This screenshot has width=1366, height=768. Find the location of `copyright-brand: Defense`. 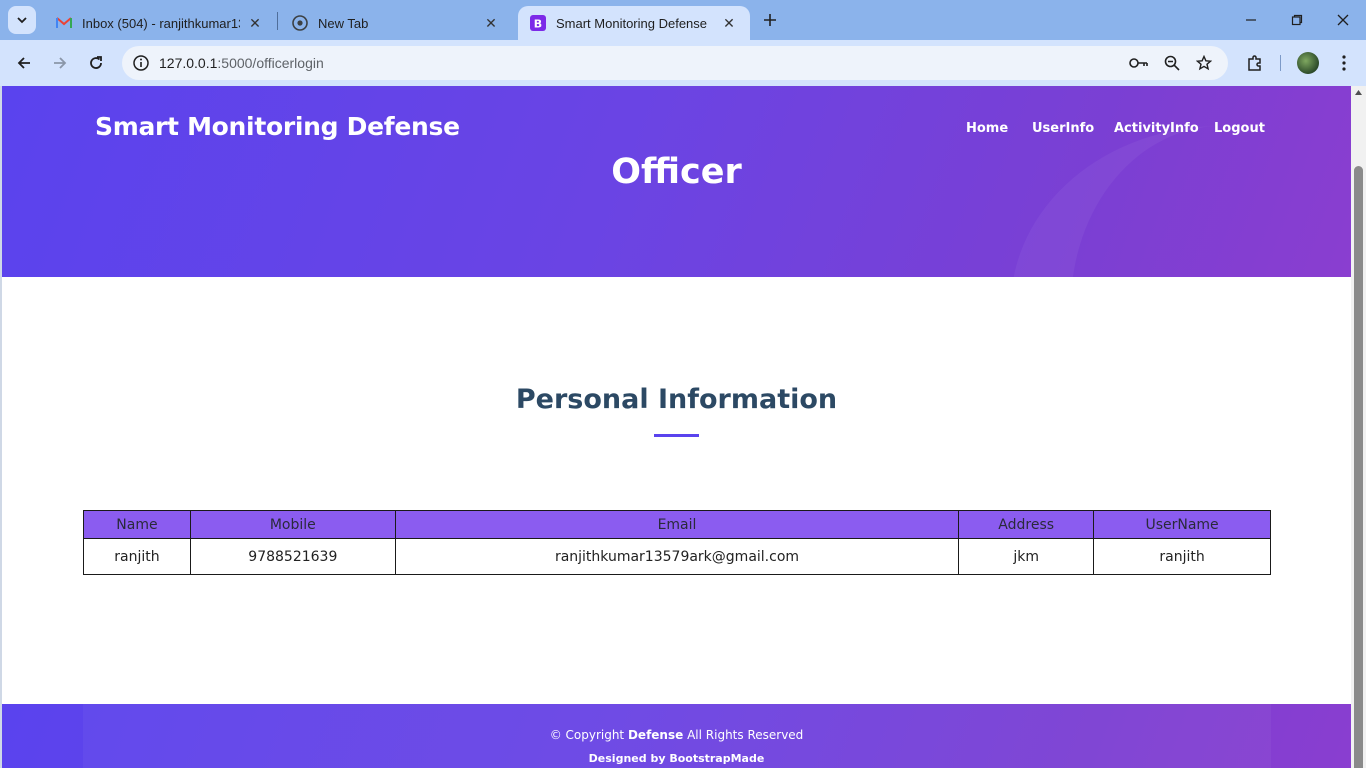

copyright-brand: Defense is located at coordinates (655, 735).